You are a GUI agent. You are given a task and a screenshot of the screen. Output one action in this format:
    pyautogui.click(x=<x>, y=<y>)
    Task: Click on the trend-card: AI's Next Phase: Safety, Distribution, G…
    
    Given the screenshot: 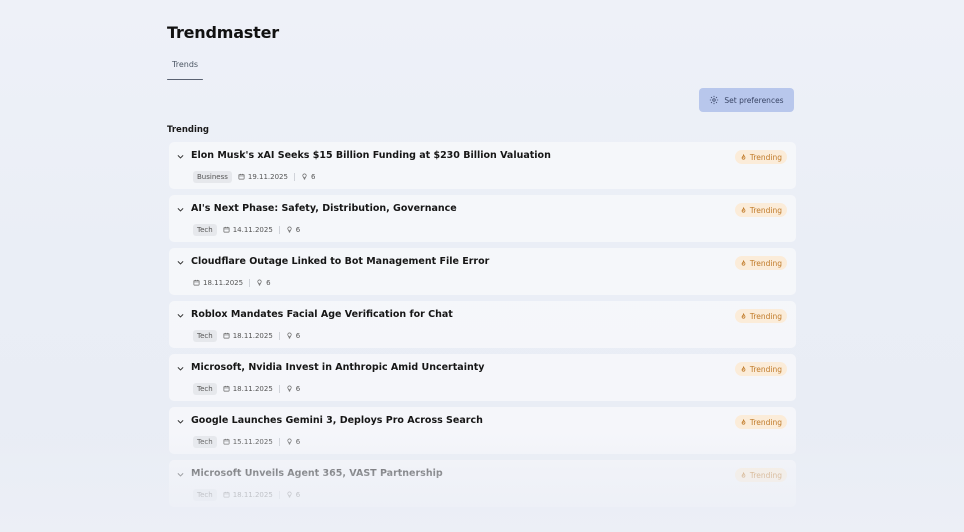 What is the action you would take?
    pyautogui.click(x=482, y=218)
    